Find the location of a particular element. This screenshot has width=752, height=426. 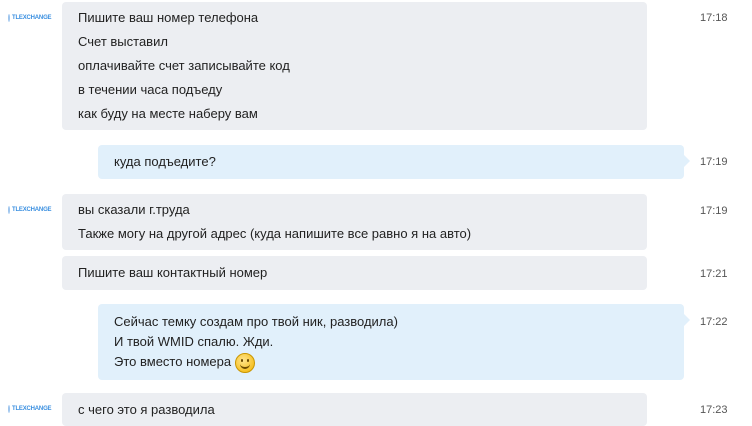

message-time: 17:18 is located at coordinates (714, 18).